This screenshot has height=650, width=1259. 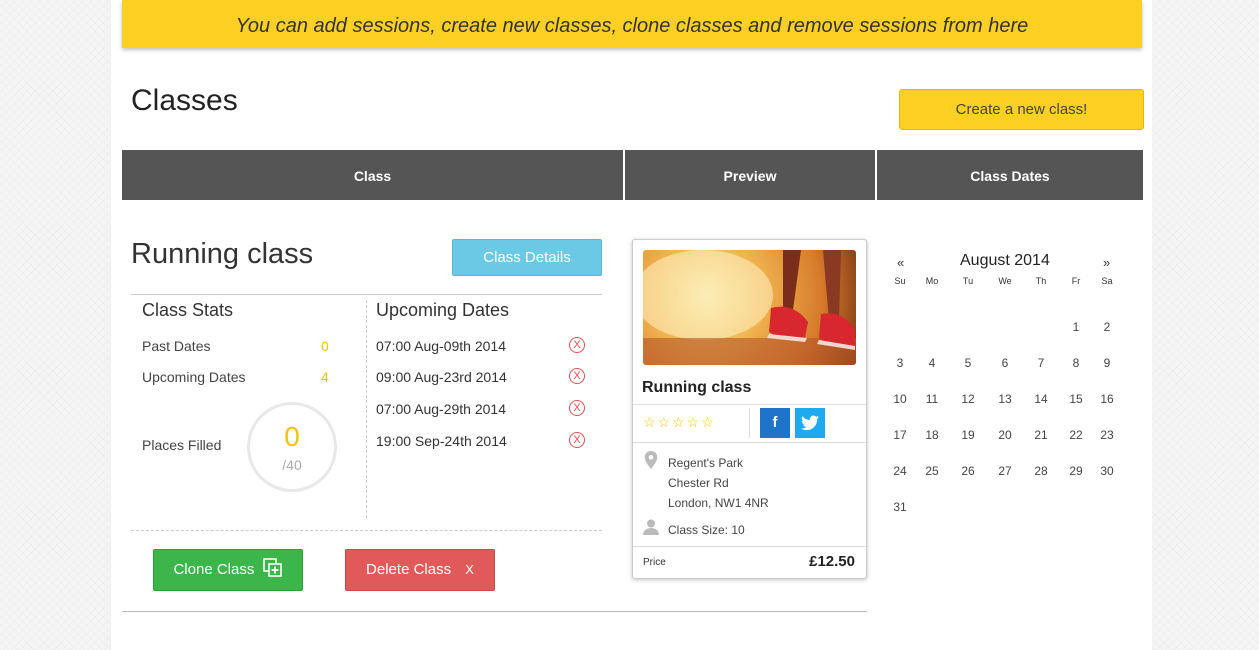 What do you see at coordinates (900, 262) in the screenshot?
I see `calendar-prev-button: «` at bounding box center [900, 262].